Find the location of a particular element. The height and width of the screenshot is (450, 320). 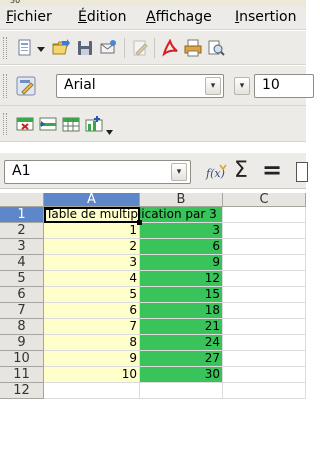

cell-c7 is located at coordinates (264, 311).